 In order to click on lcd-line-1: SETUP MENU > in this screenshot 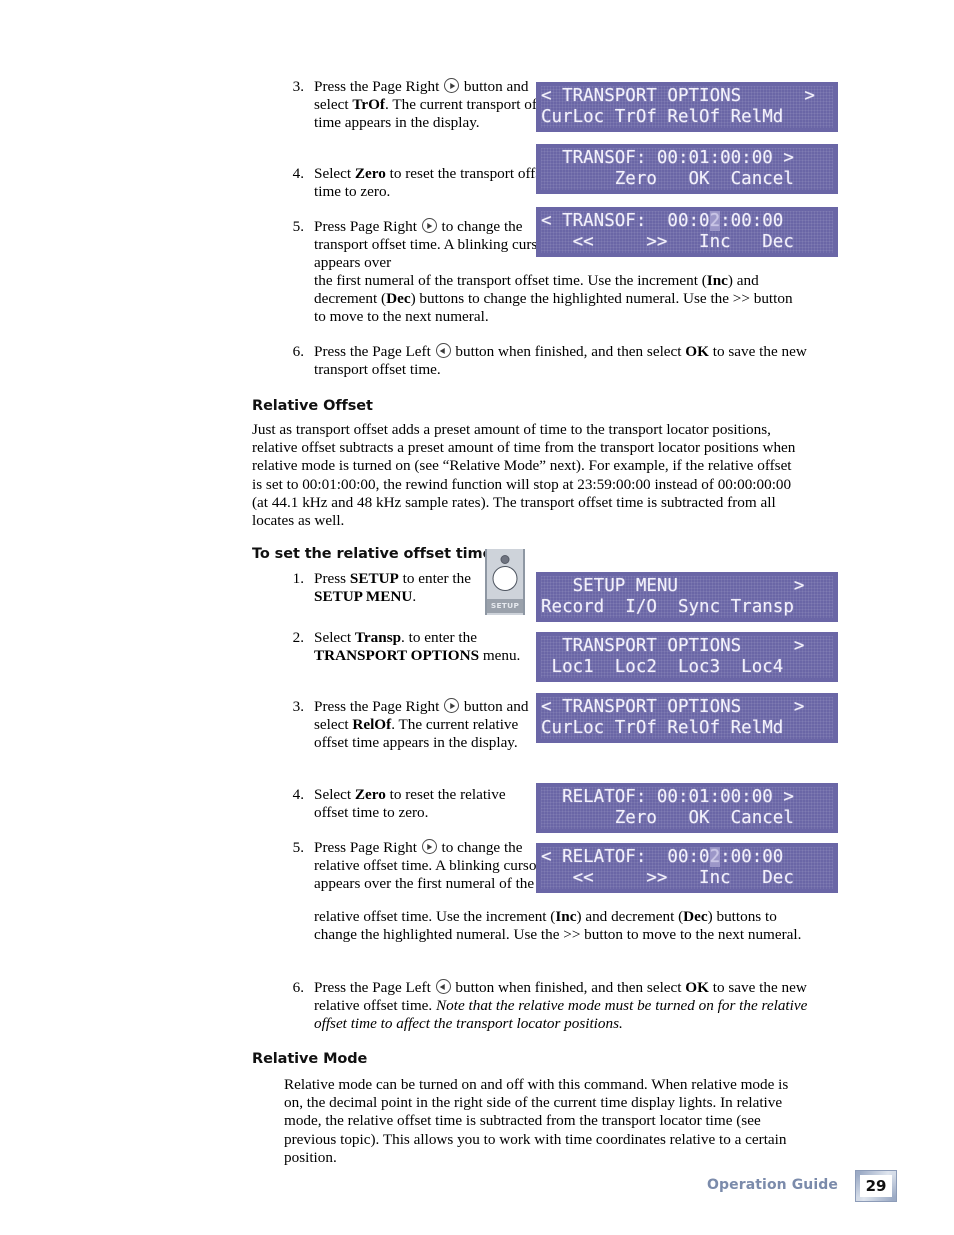, I will do `click(673, 586)`.